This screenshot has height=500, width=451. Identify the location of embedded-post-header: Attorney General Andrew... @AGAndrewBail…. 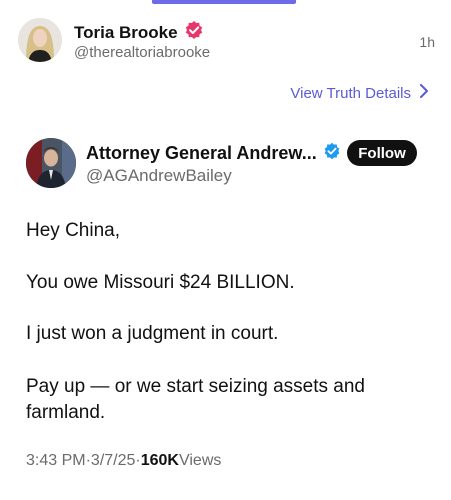
(221, 164).